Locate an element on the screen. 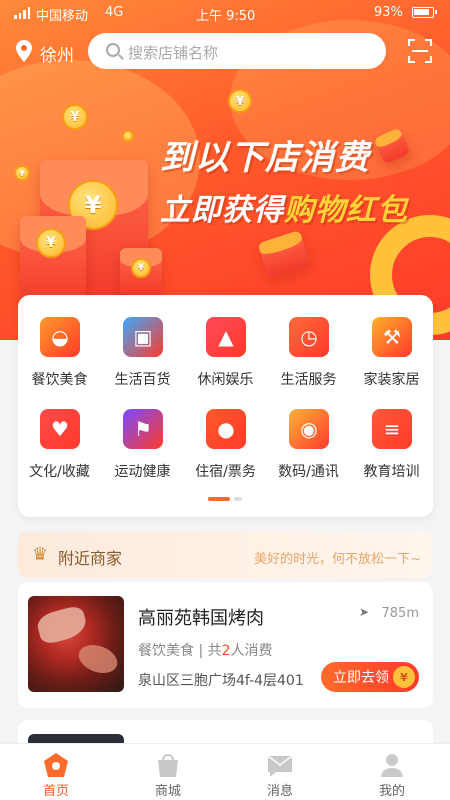  tab-mall: 商城 is located at coordinates (168, 772).